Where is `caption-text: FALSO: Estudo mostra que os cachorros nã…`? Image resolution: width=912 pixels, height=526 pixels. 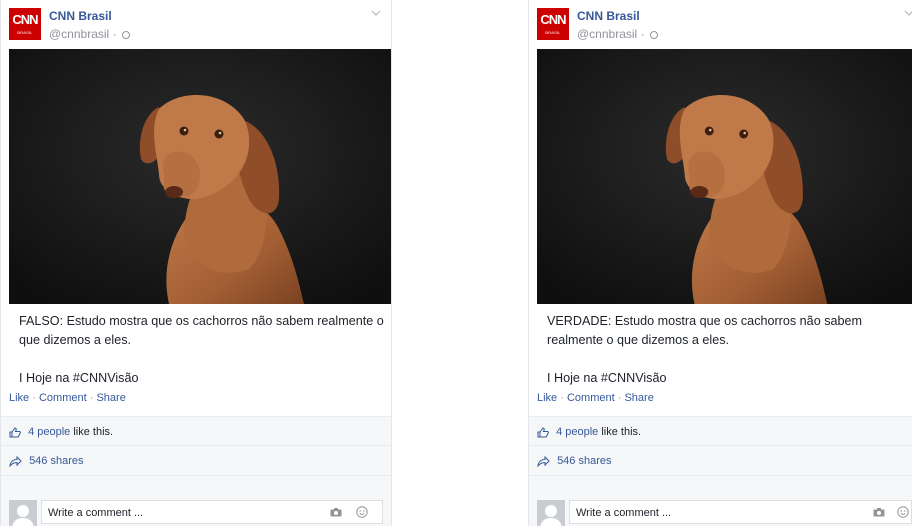 caption-text: FALSO: Estudo mostra que os cachorros nã… is located at coordinates (201, 330).